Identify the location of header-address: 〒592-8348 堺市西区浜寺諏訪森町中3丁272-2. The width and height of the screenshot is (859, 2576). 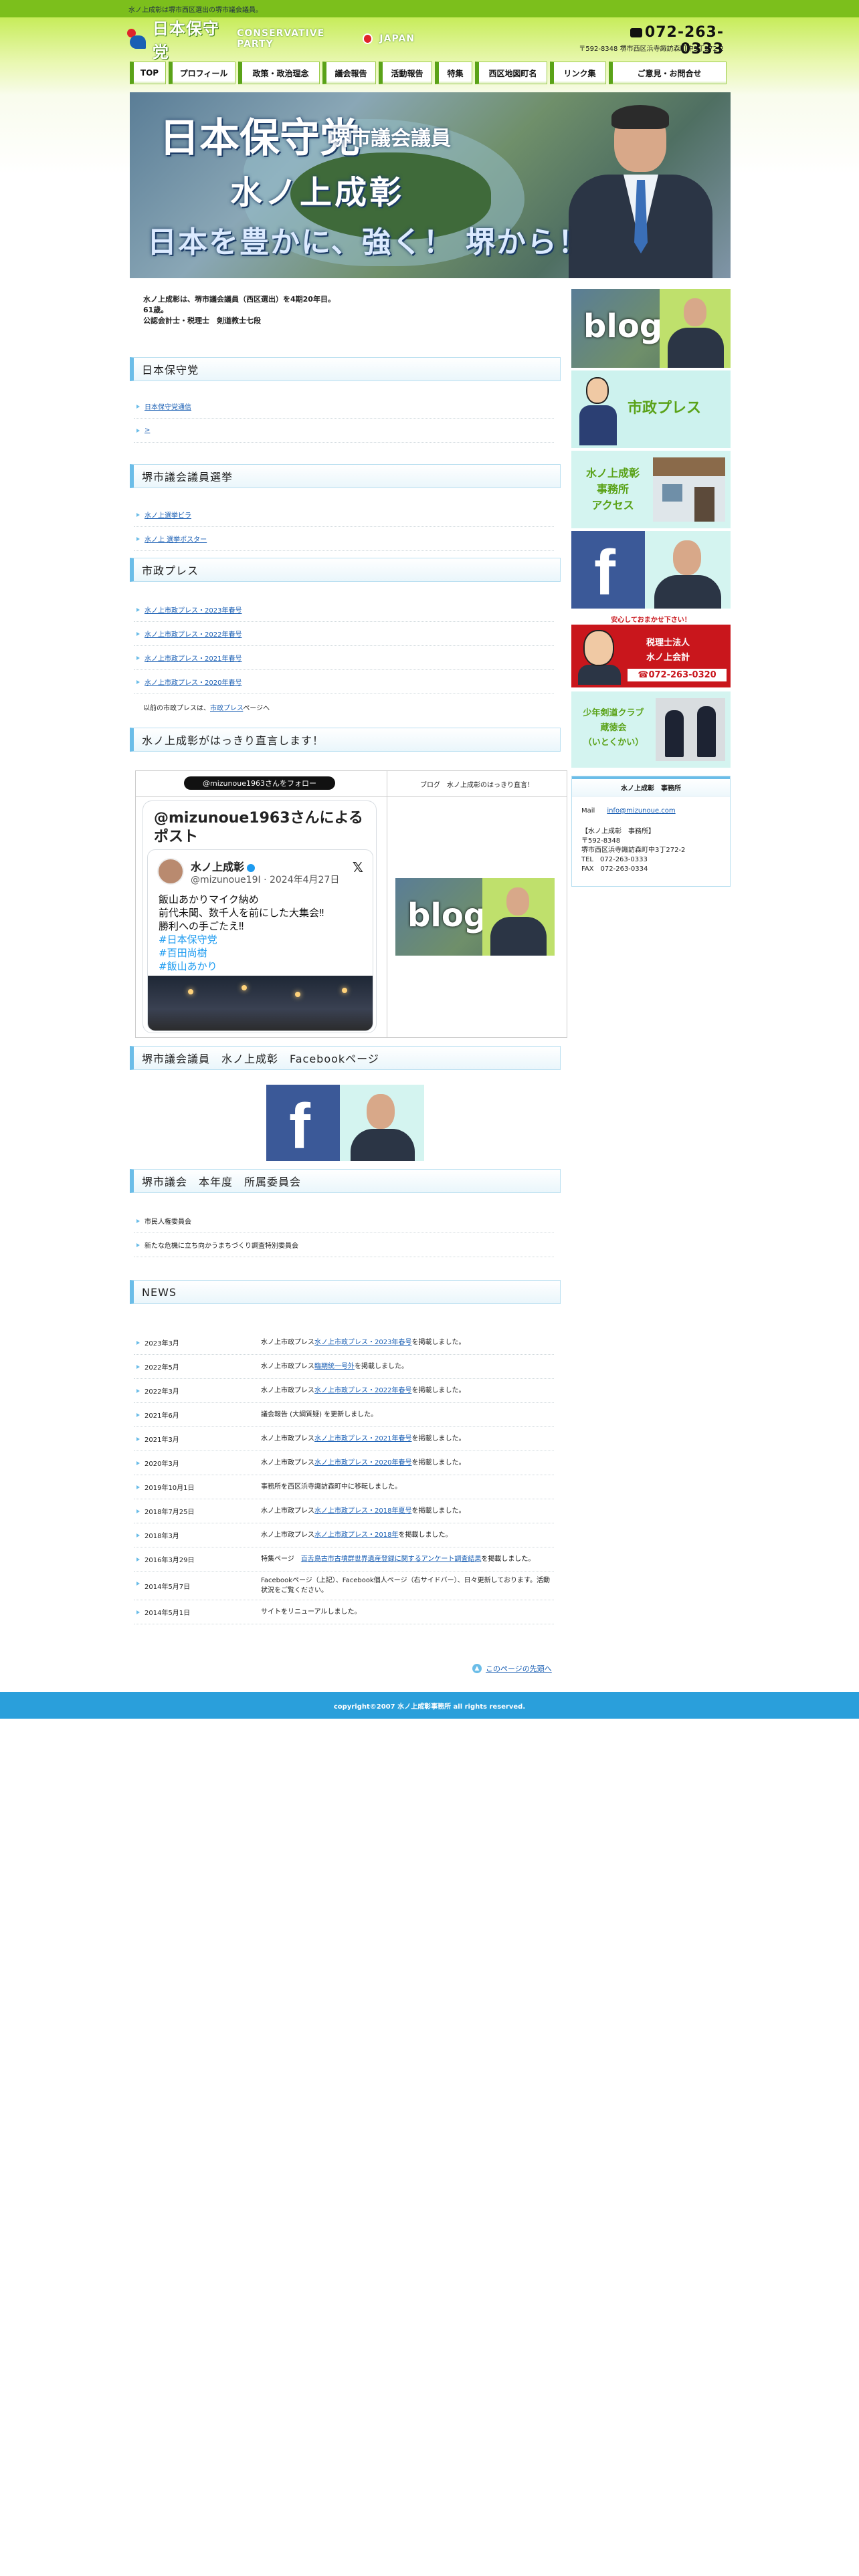
(651, 49).